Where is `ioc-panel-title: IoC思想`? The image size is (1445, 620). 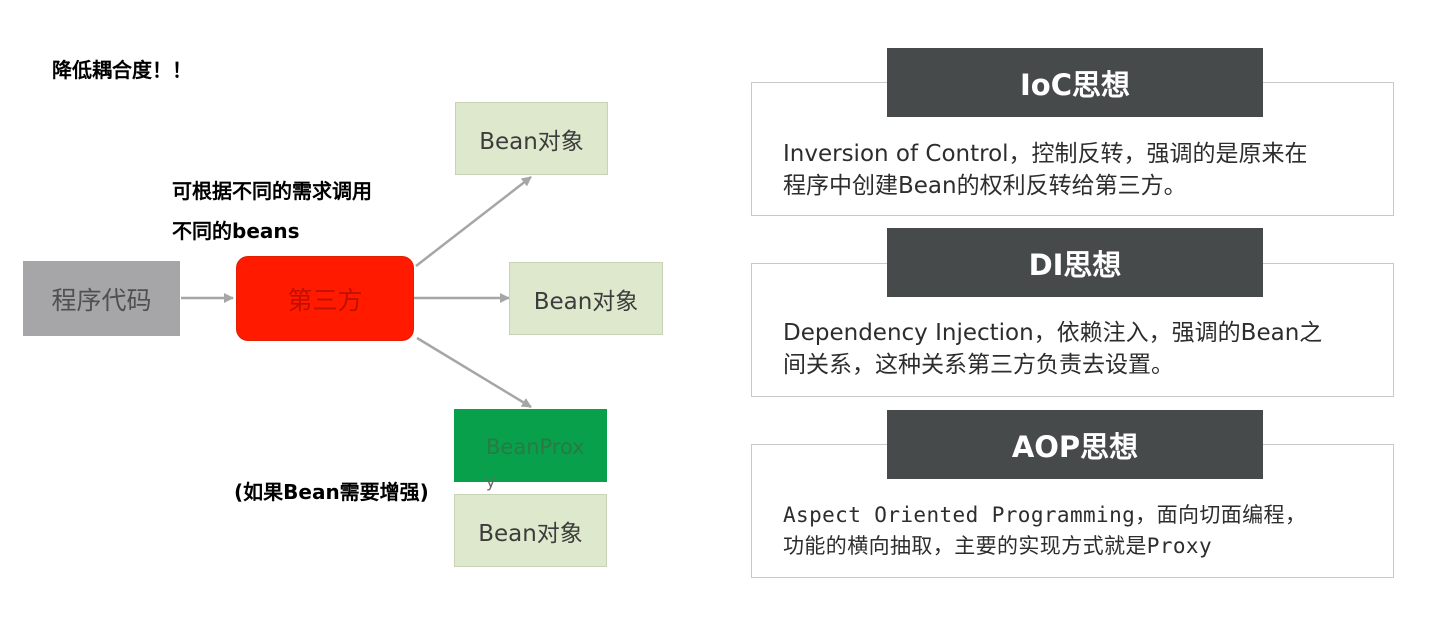
ioc-panel-title: IoC思想 is located at coordinates (1075, 82).